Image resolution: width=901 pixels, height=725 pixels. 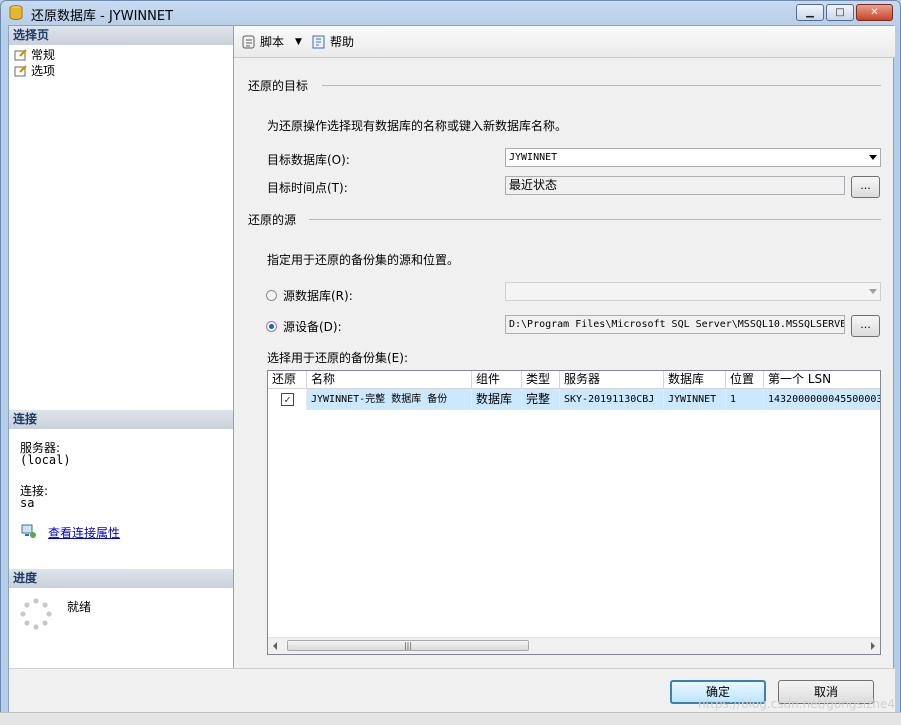 I want to click on scroll-left-icon, so click(x=275, y=646).